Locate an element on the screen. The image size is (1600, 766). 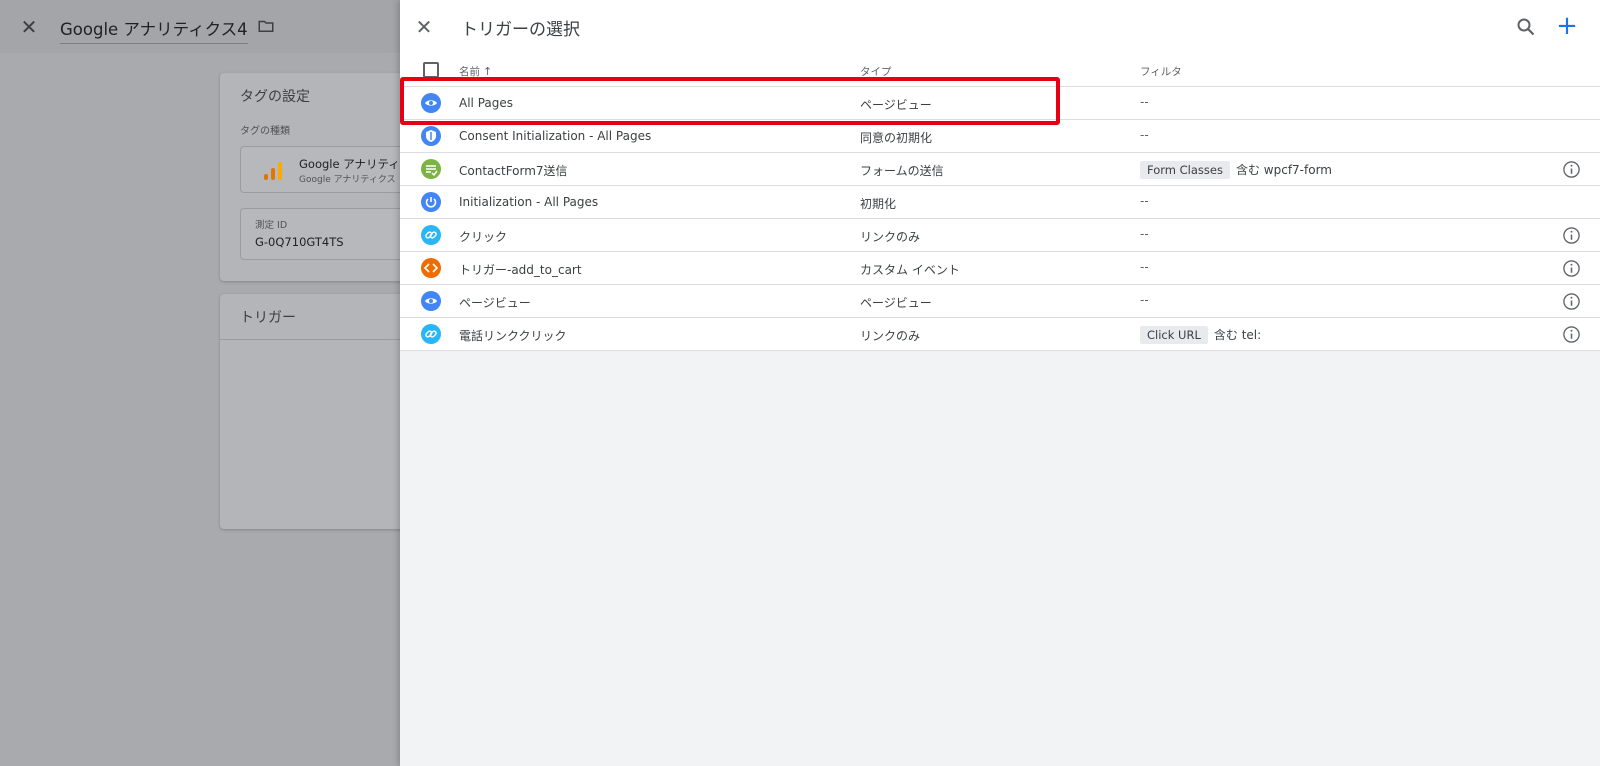
measurement-id-label: 測定 ID is located at coordinates (271, 225).